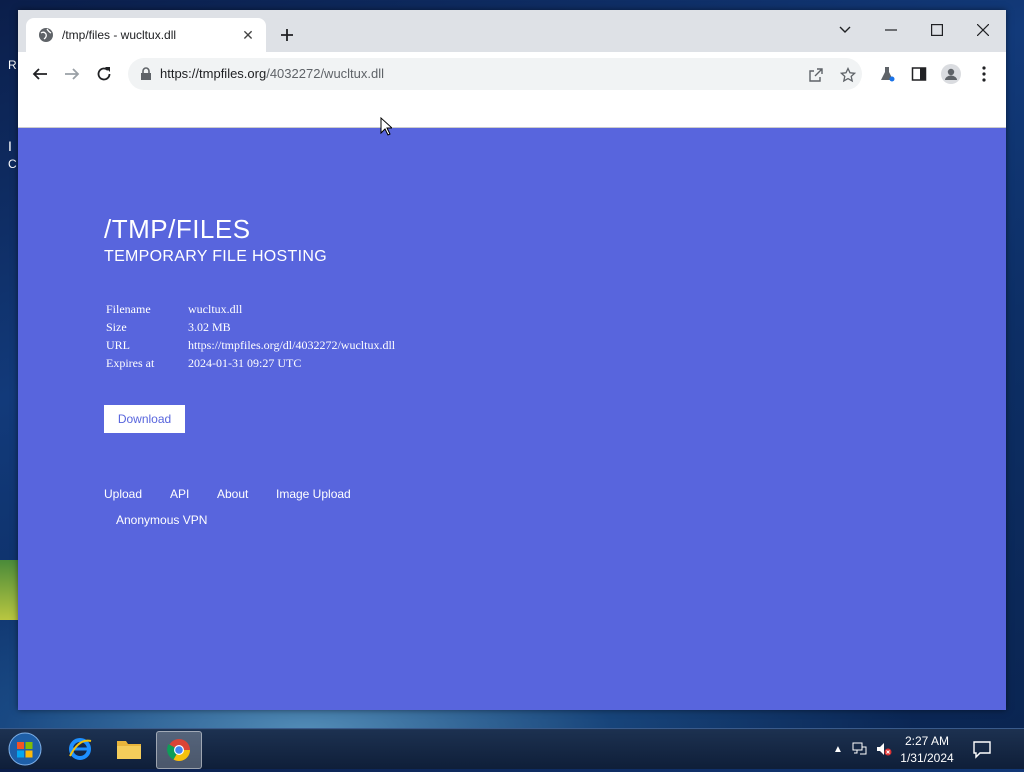  I want to click on star-icon, so click(848, 75).